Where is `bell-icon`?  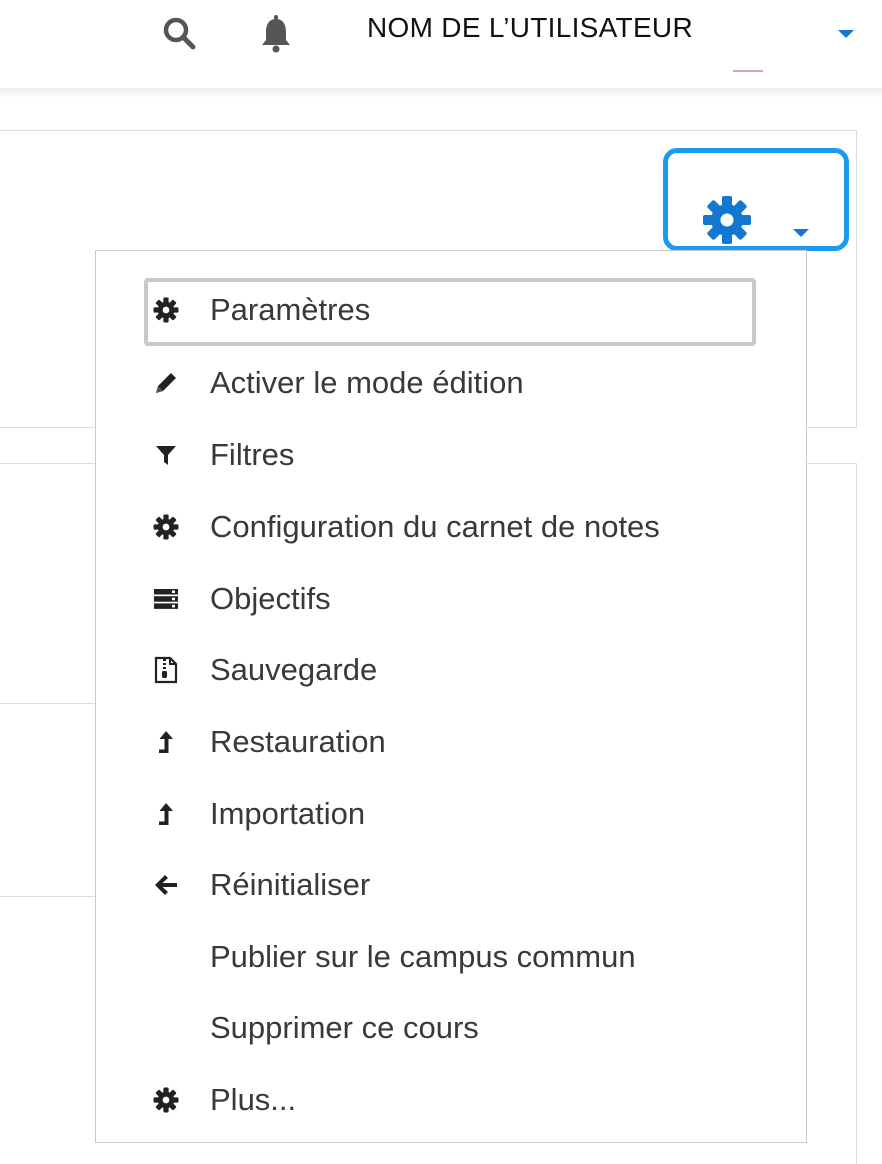 bell-icon is located at coordinates (276, 36).